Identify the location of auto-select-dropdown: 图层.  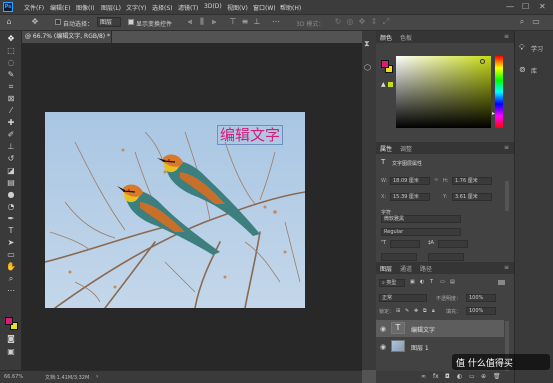
(109, 22).